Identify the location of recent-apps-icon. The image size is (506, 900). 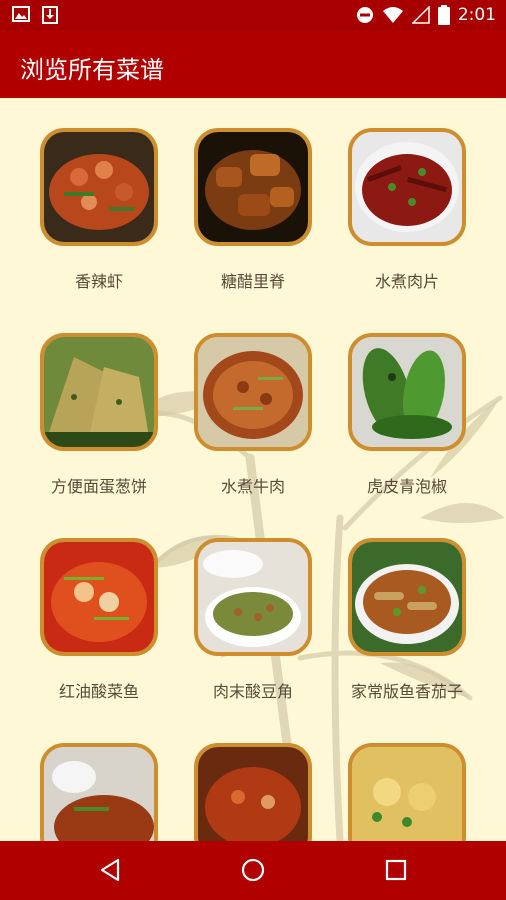
(396, 870).